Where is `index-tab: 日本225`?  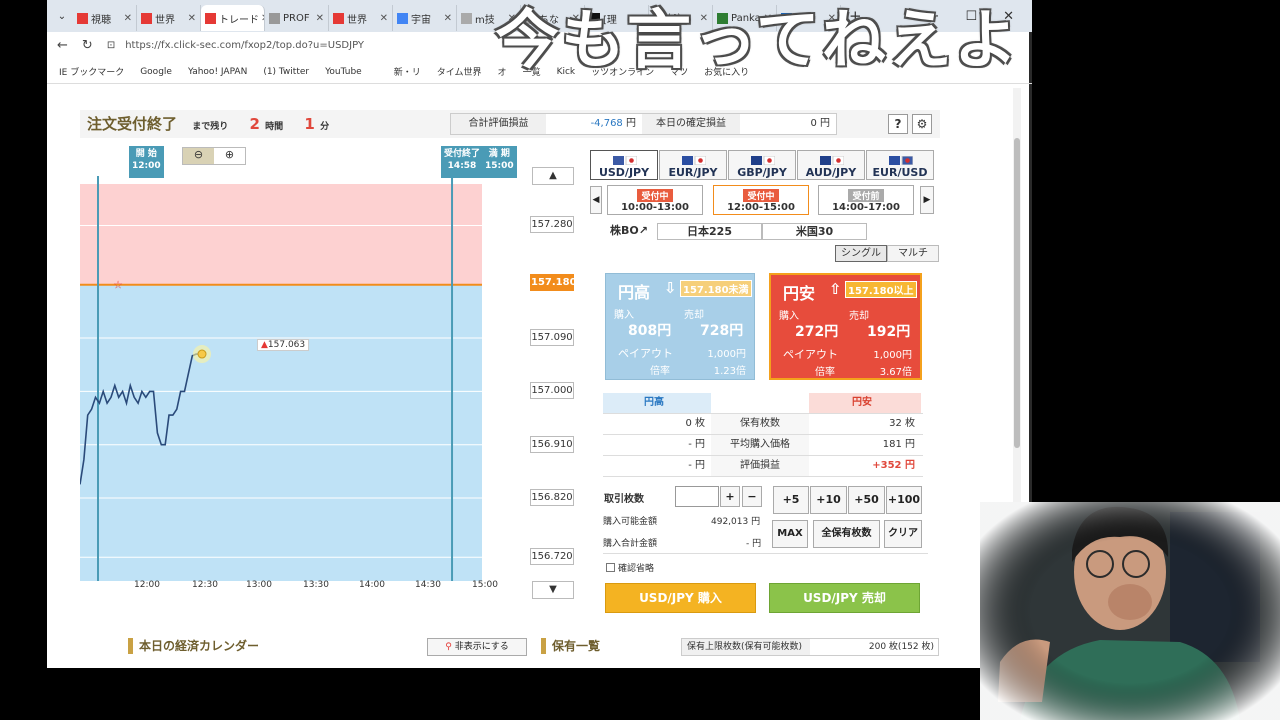 index-tab: 日本225 is located at coordinates (709, 231).